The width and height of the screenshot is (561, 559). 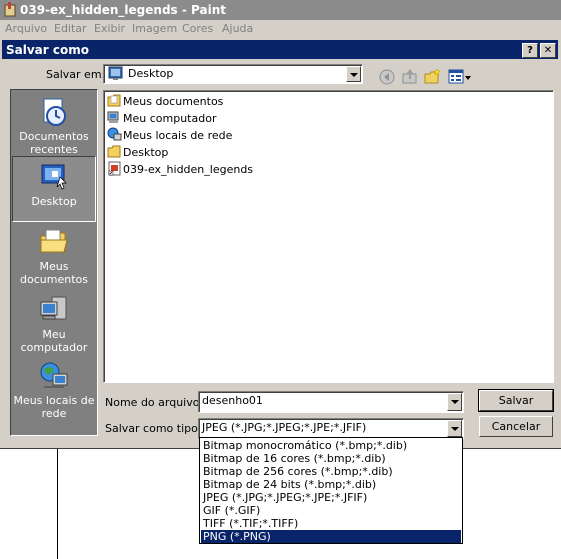 What do you see at coordinates (114, 151) in the screenshot?
I see `folder-icon` at bounding box center [114, 151].